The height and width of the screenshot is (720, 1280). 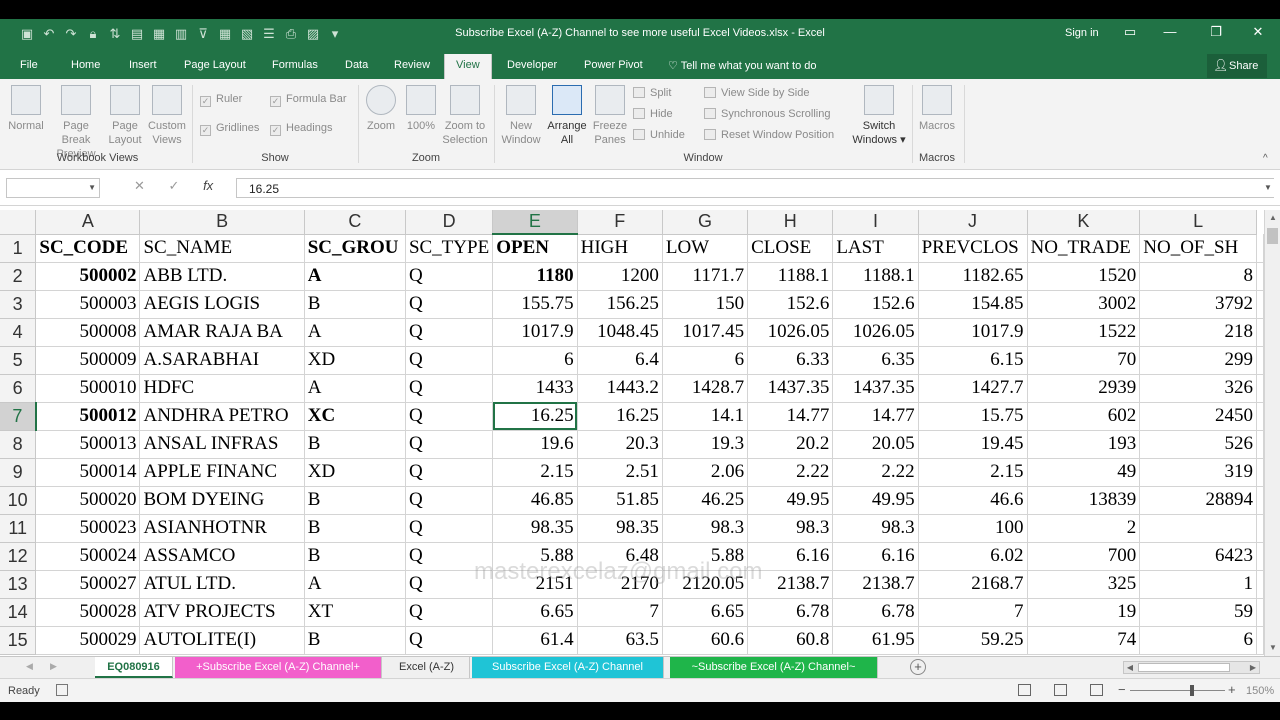 I want to click on reset-window-position-button: Reset Window Position, so click(x=769, y=135).